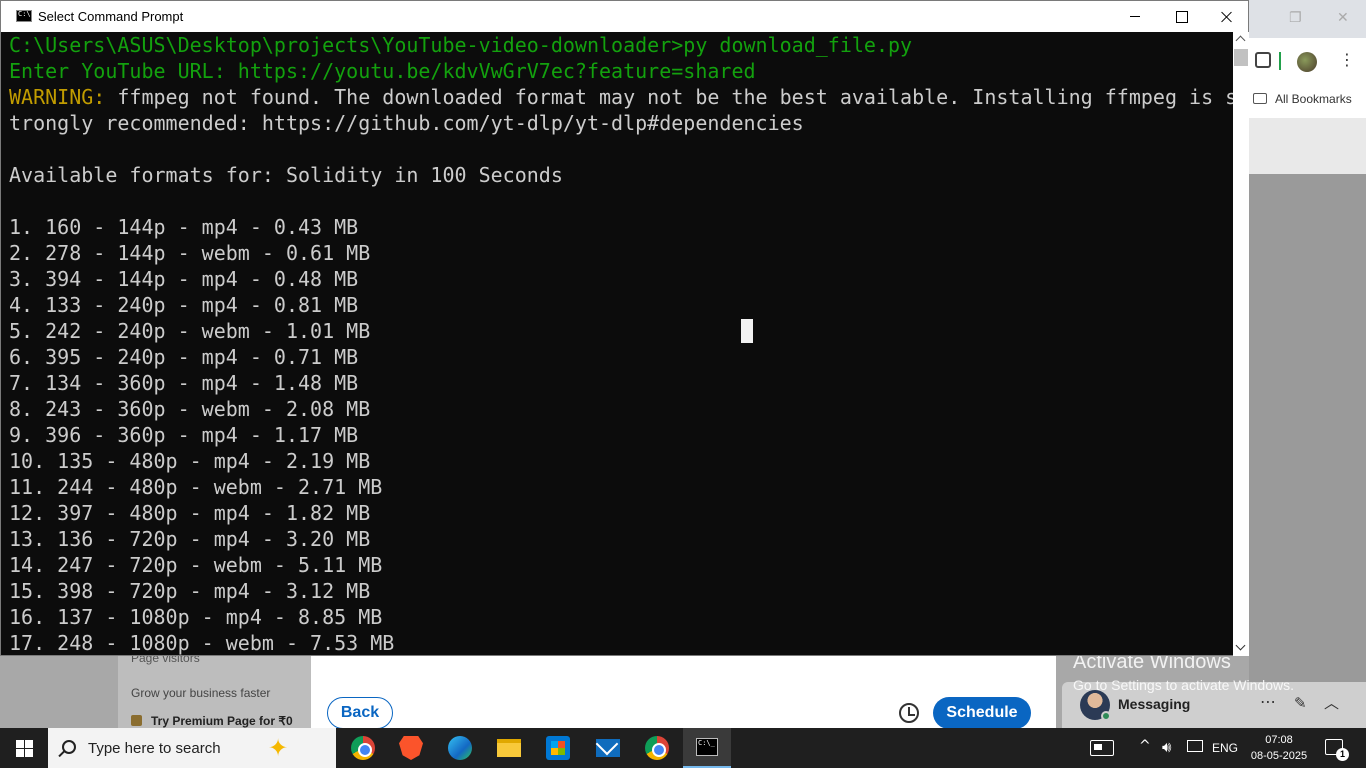 This screenshot has height=768, width=1366. What do you see at coordinates (363, 748) in the screenshot?
I see `chrome-icon` at bounding box center [363, 748].